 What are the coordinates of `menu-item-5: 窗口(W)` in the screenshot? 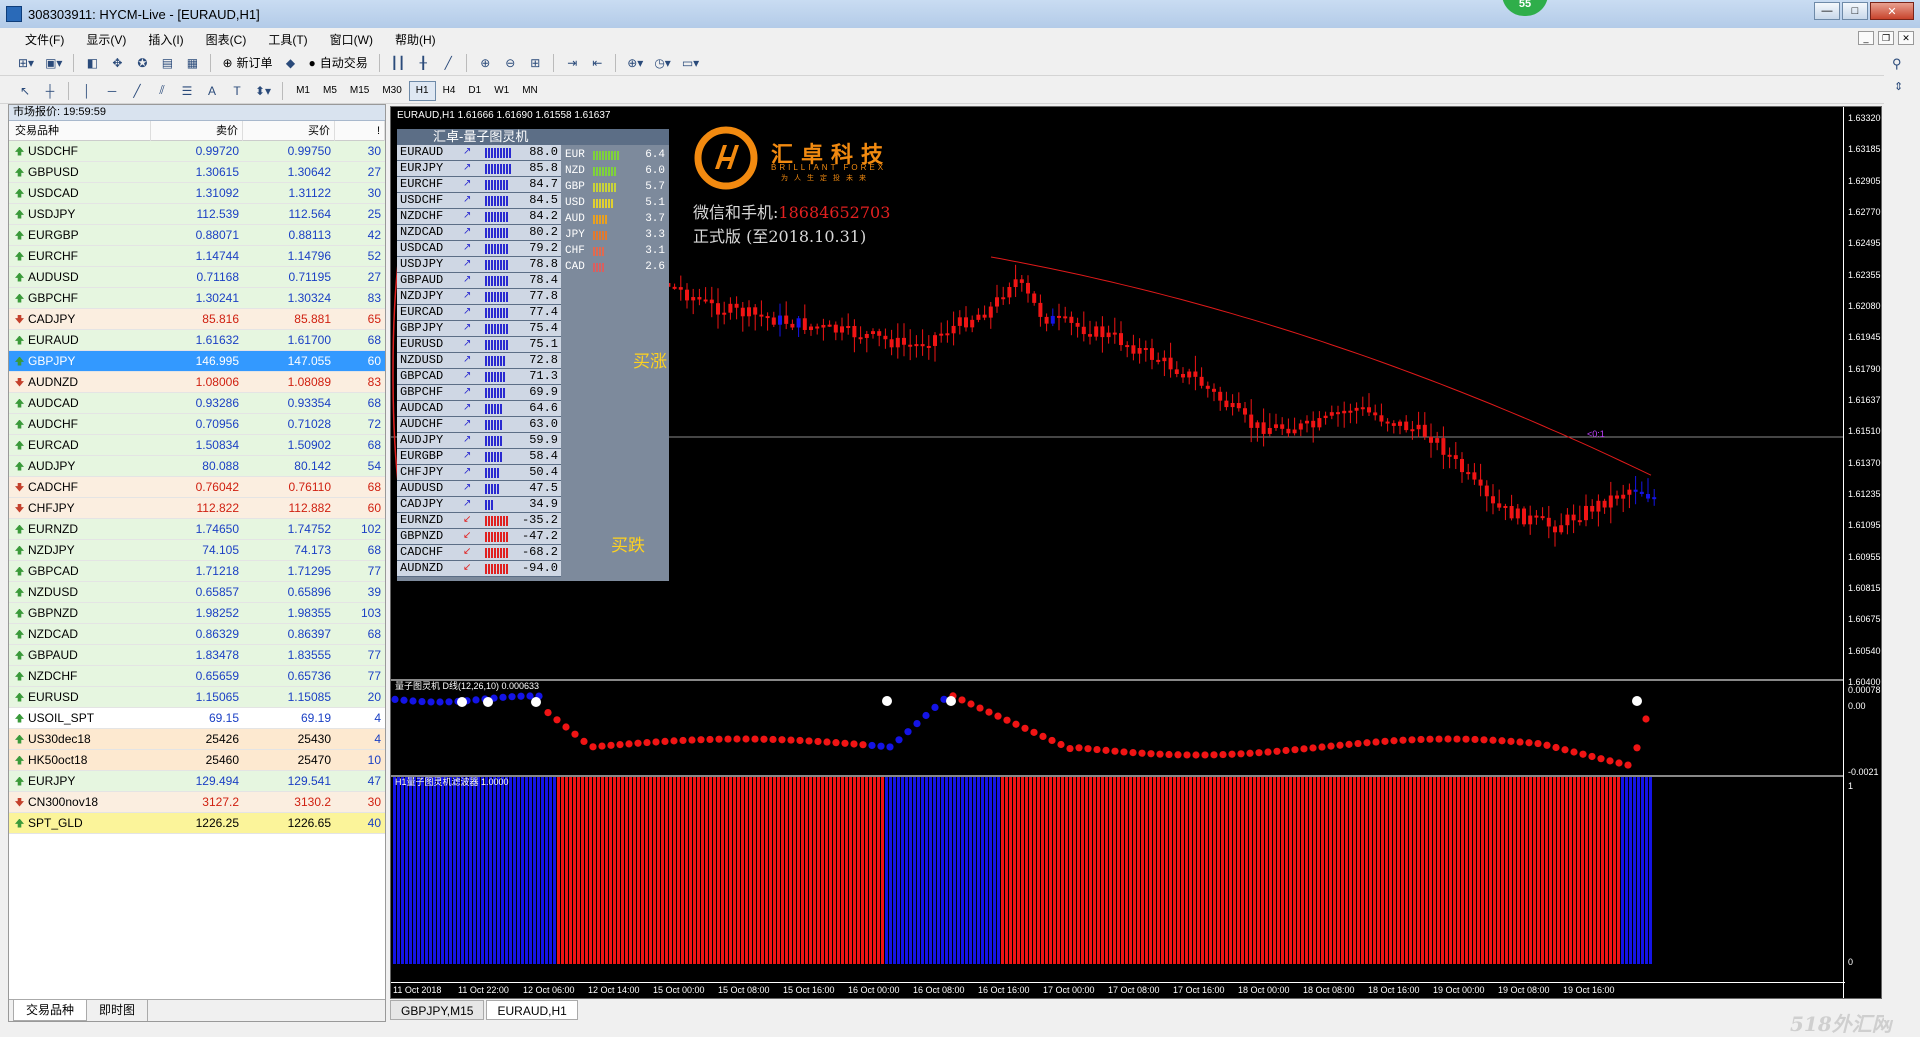 It's located at (351, 39).